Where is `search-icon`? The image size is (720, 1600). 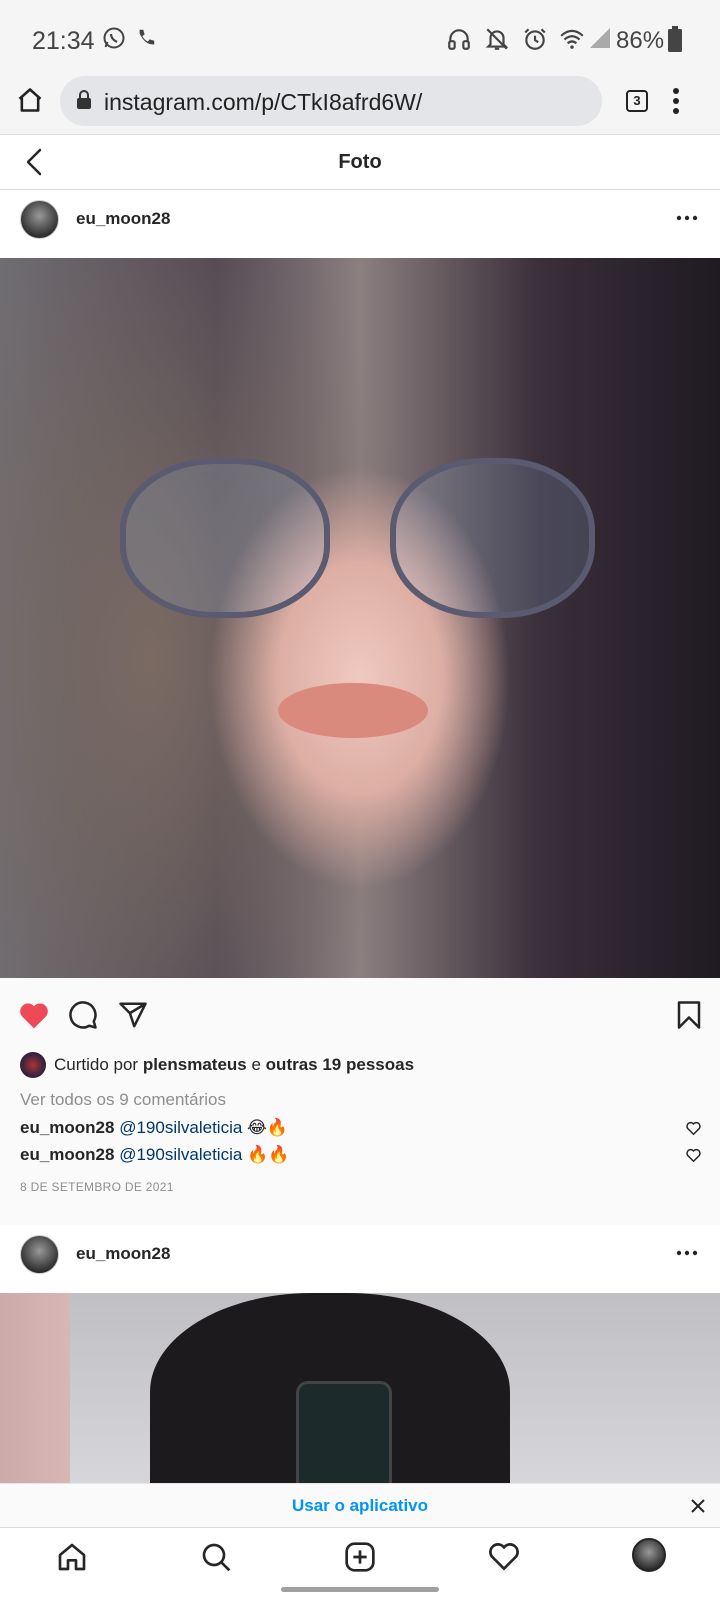 search-icon is located at coordinates (216, 1559).